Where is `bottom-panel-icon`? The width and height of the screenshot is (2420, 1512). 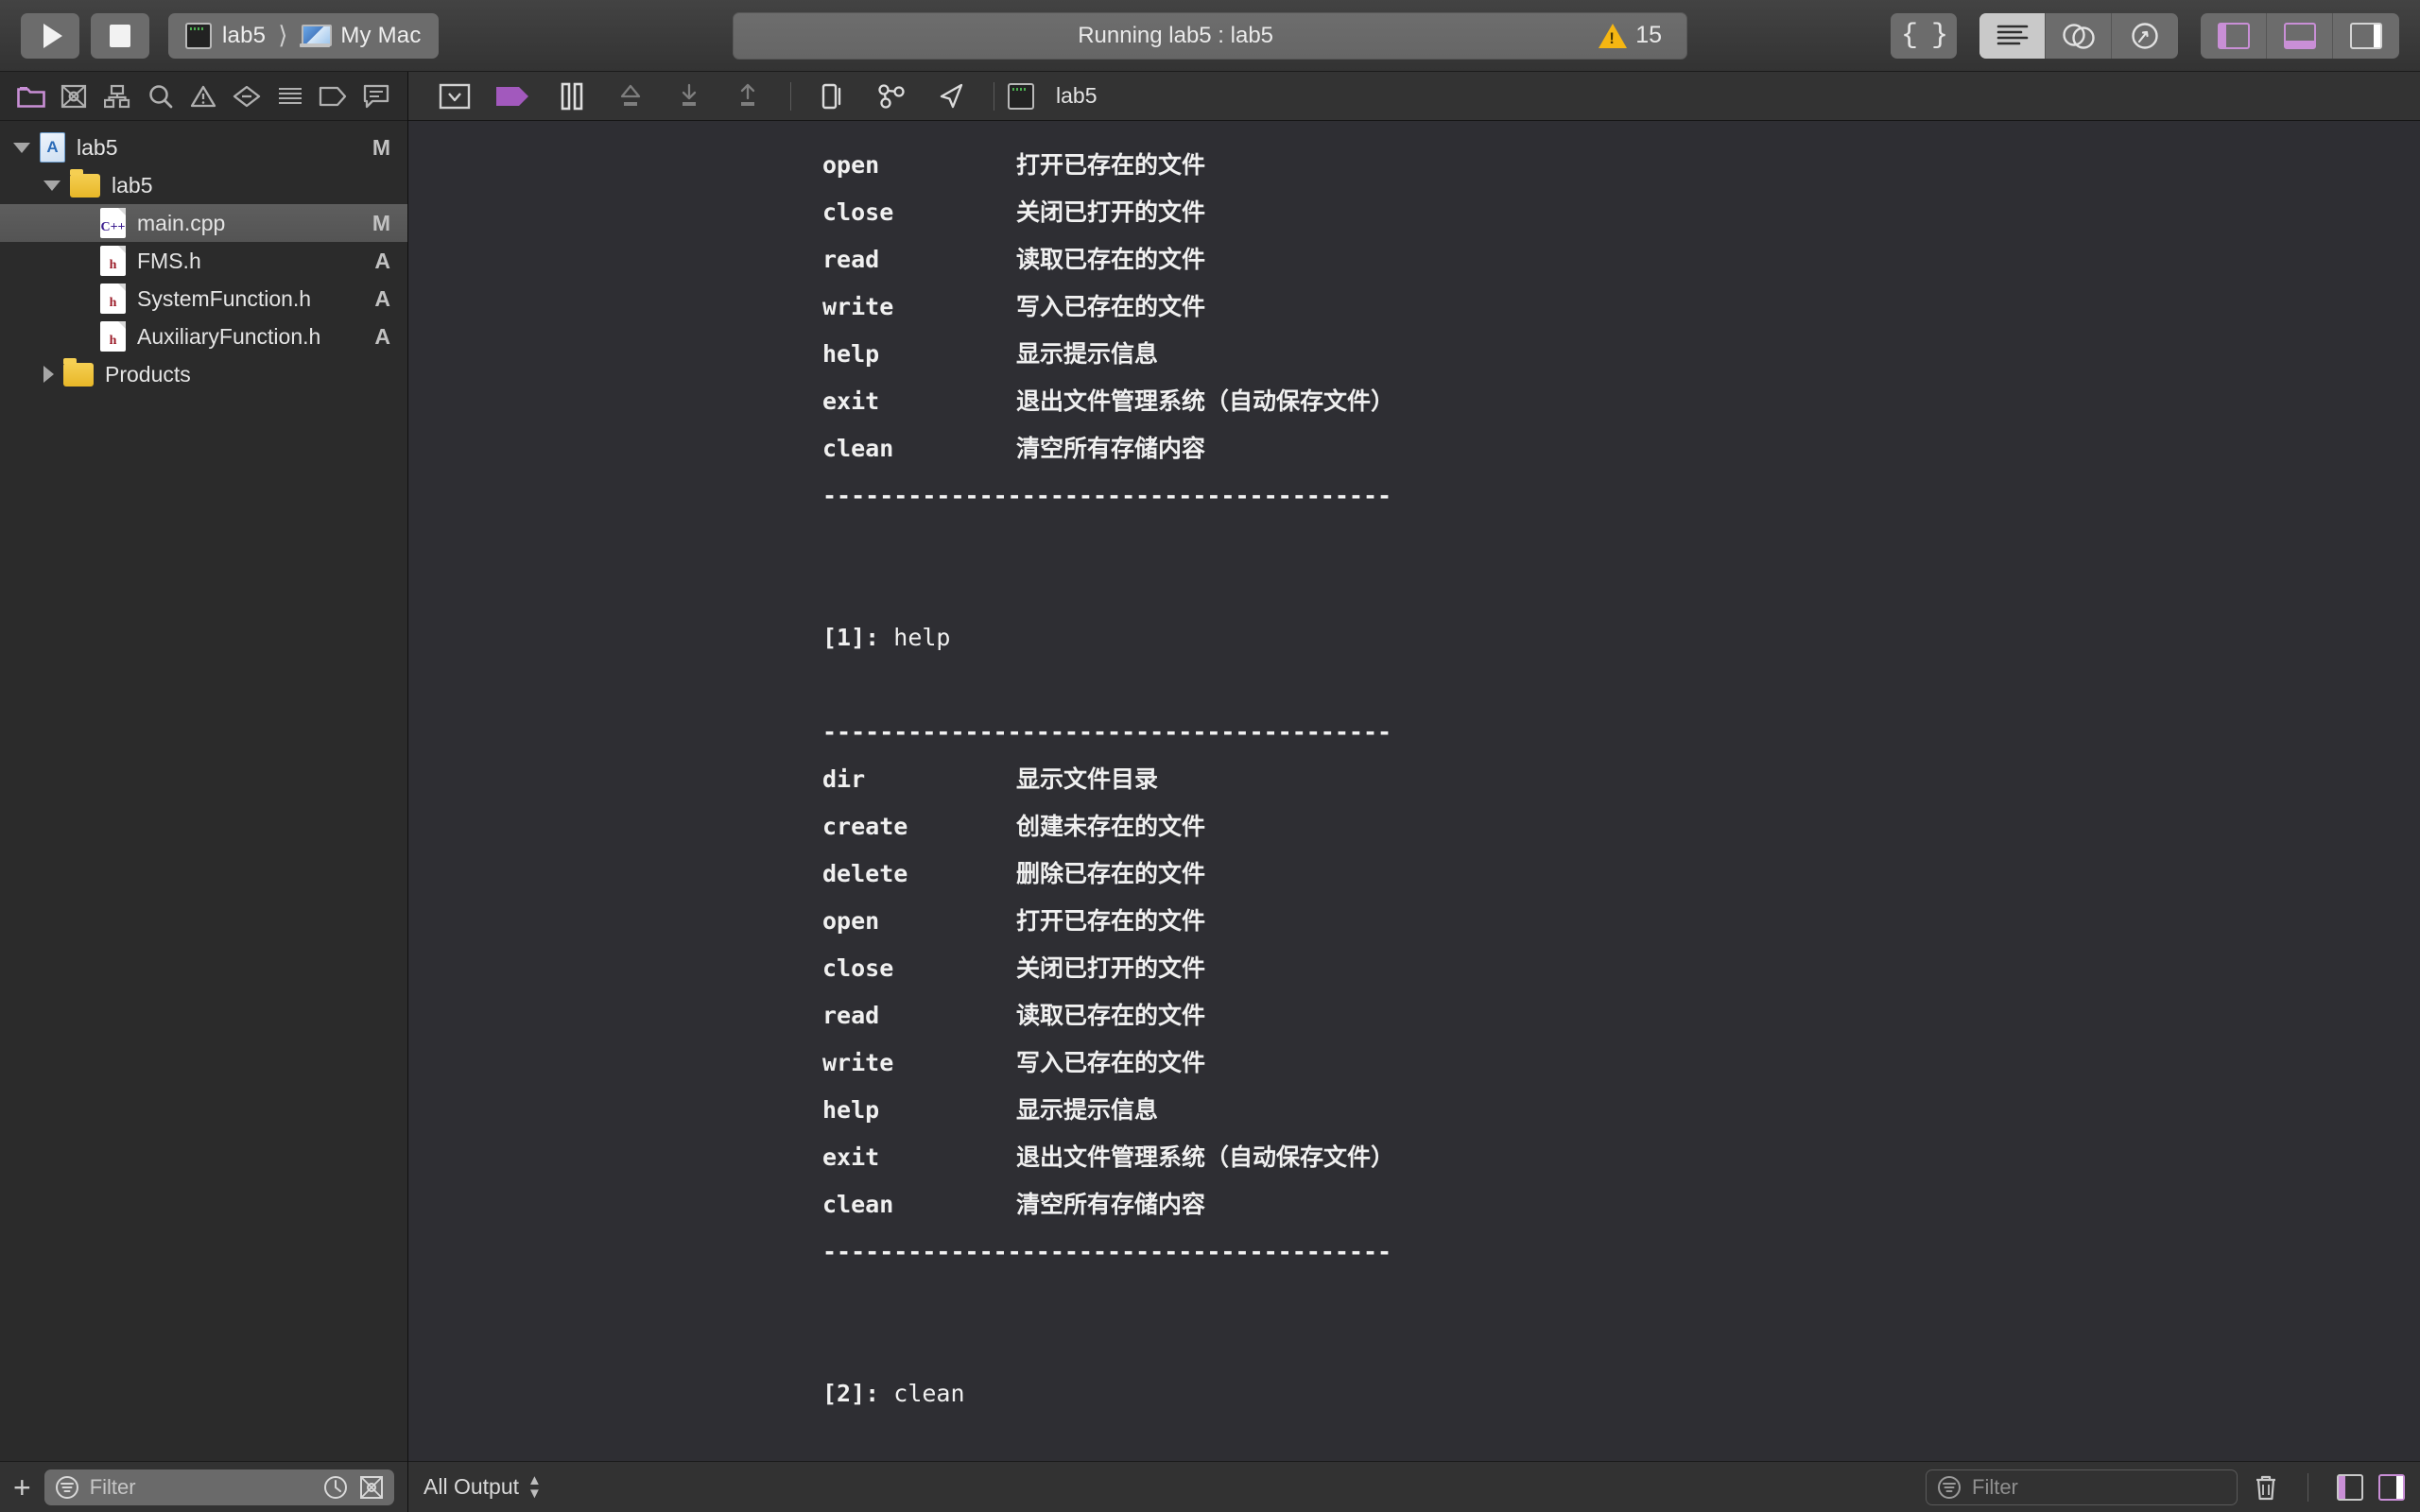
bottom-panel-icon is located at coordinates (2299, 35).